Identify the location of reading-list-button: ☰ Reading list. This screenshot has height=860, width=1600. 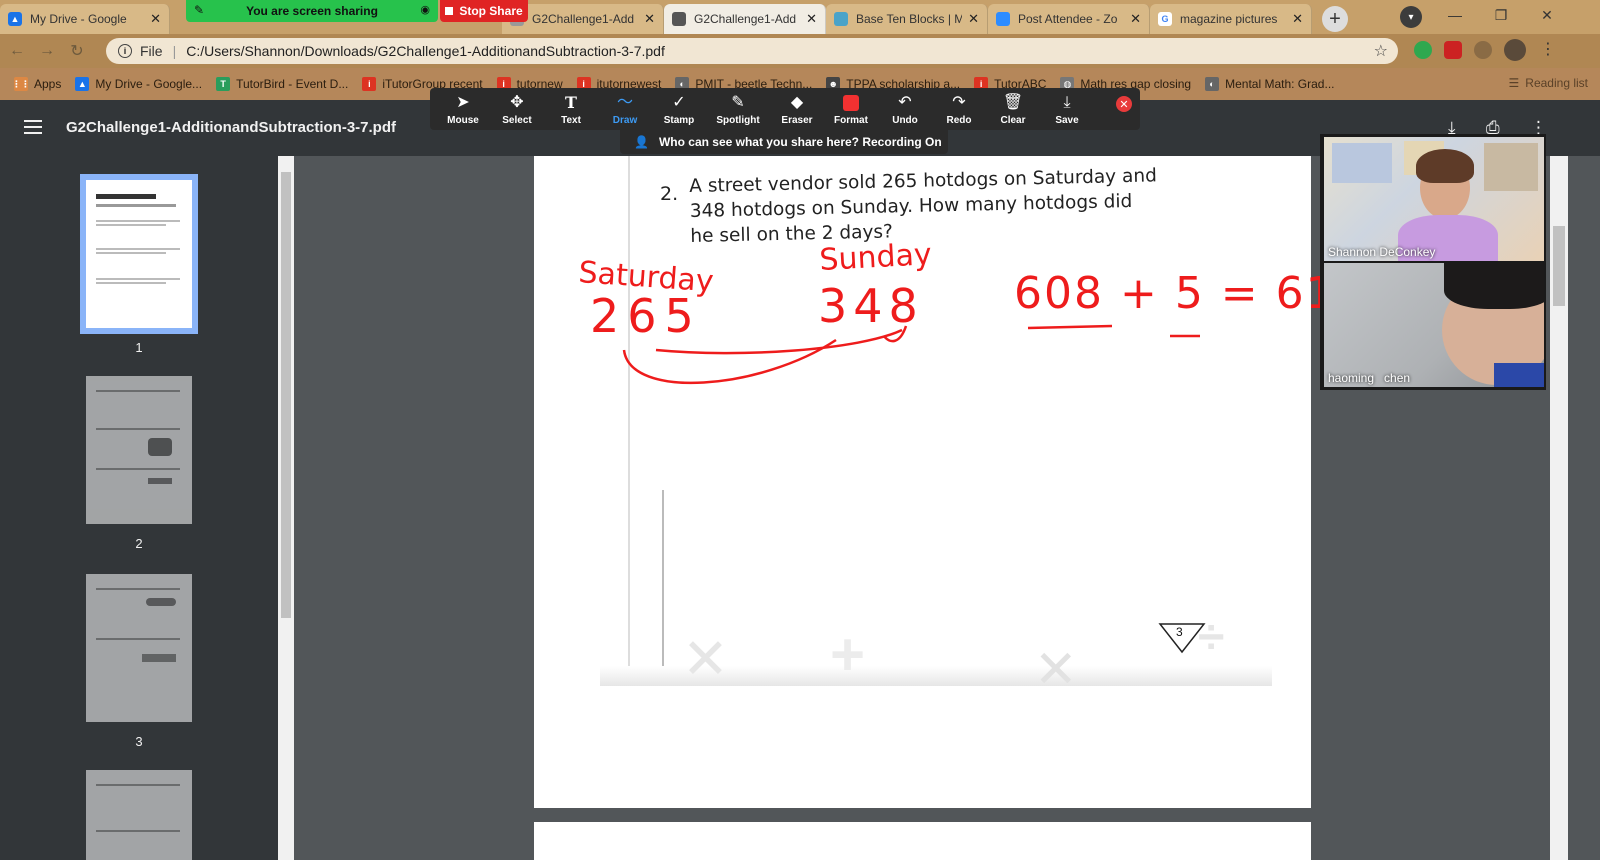
(1548, 83).